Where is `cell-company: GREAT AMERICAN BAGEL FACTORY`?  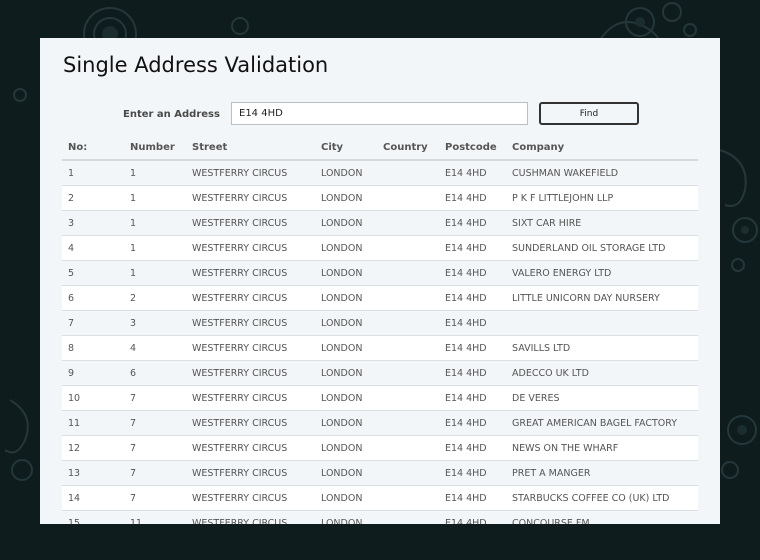 cell-company: GREAT AMERICAN BAGEL FACTORY is located at coordinates (602, 423).